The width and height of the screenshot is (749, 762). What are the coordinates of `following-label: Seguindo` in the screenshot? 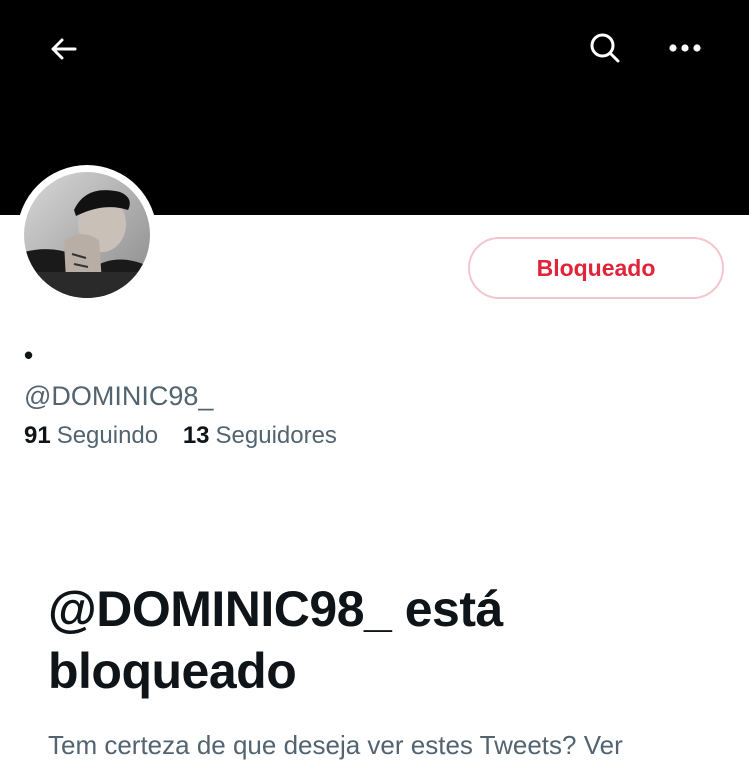 It's located at (107, 435).